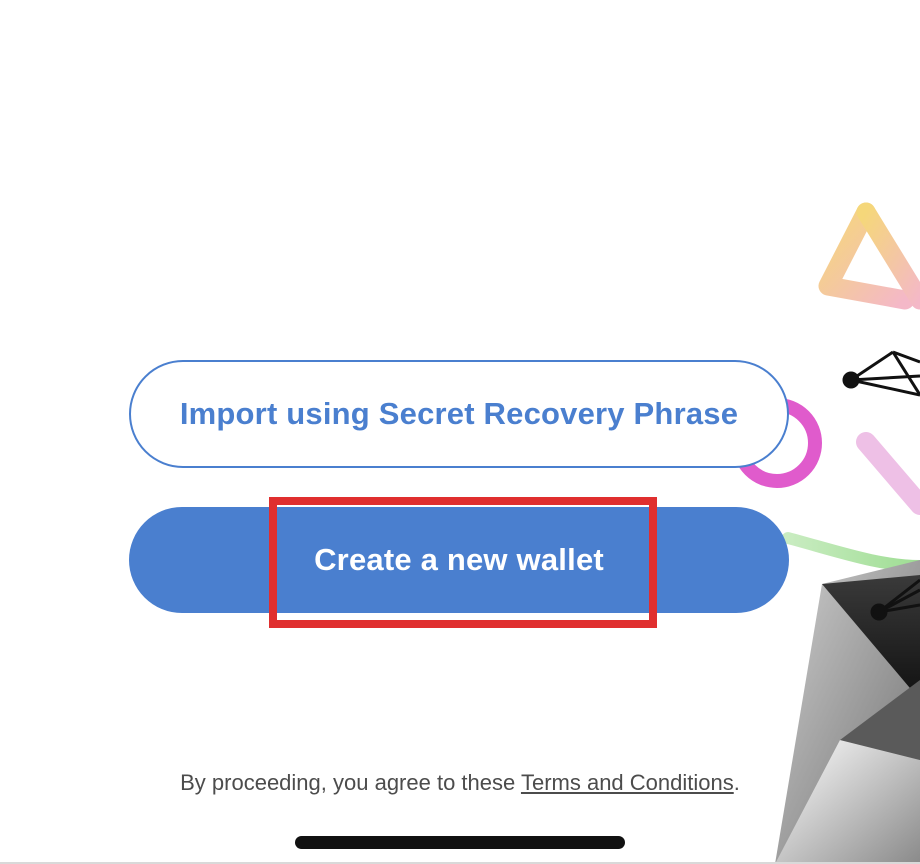  I want to click on terms-suffix-text: ., so click(736, 782).